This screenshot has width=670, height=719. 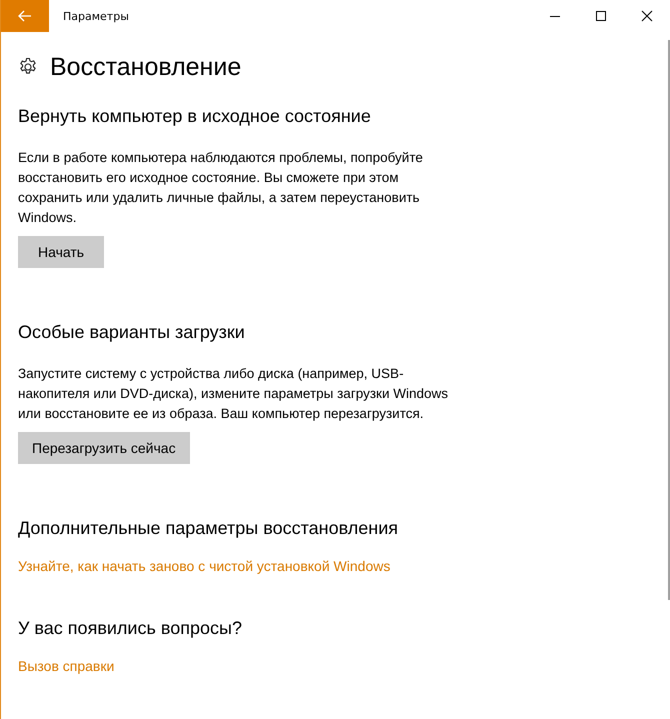 What do you see at coordinates (61, 252) in the screenshot?
I see `action-button: Начать` at bounding box center [61, 252].